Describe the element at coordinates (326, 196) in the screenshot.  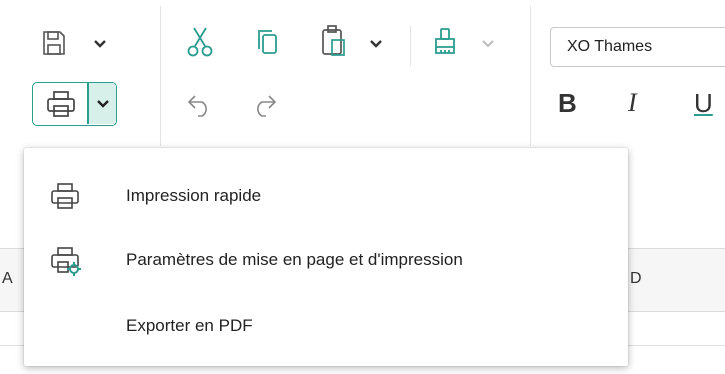
I see `menu-item-quick-print: Impression rapide` at that location.